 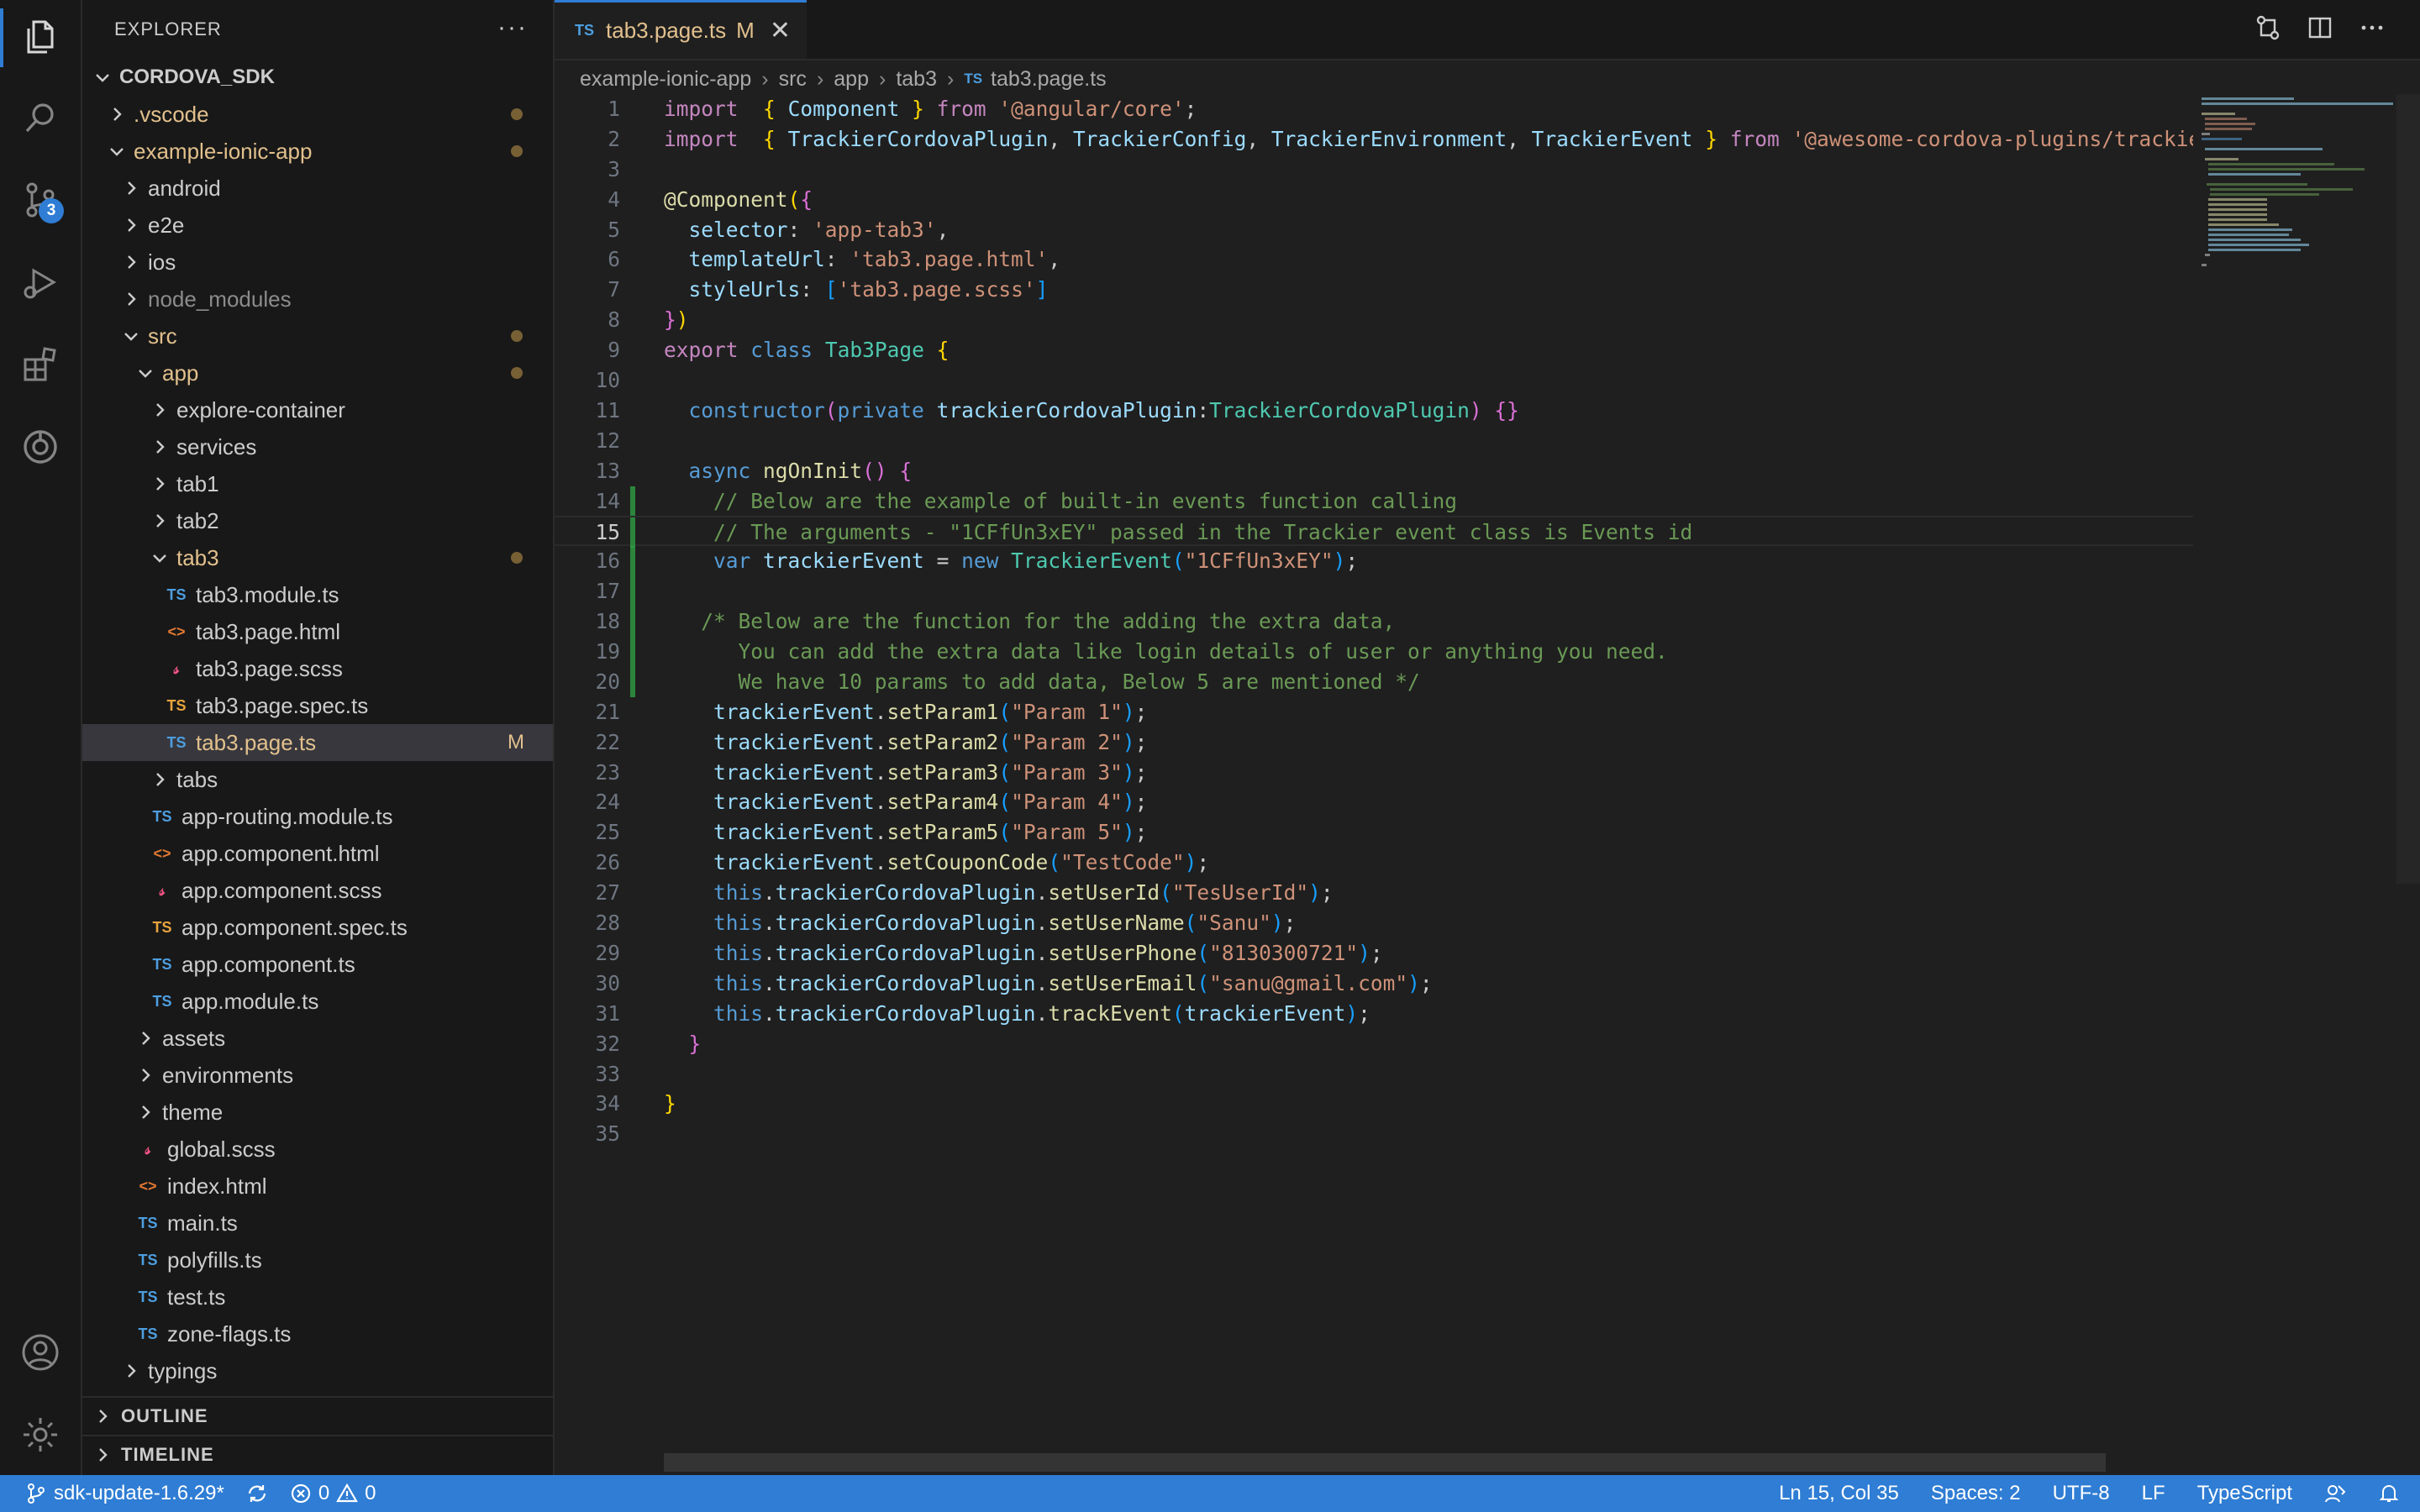 What do you see at coordinates (793, 79) in the screenshot?
I see `breadcrumb-item: src` at bounding box center [793, 79].